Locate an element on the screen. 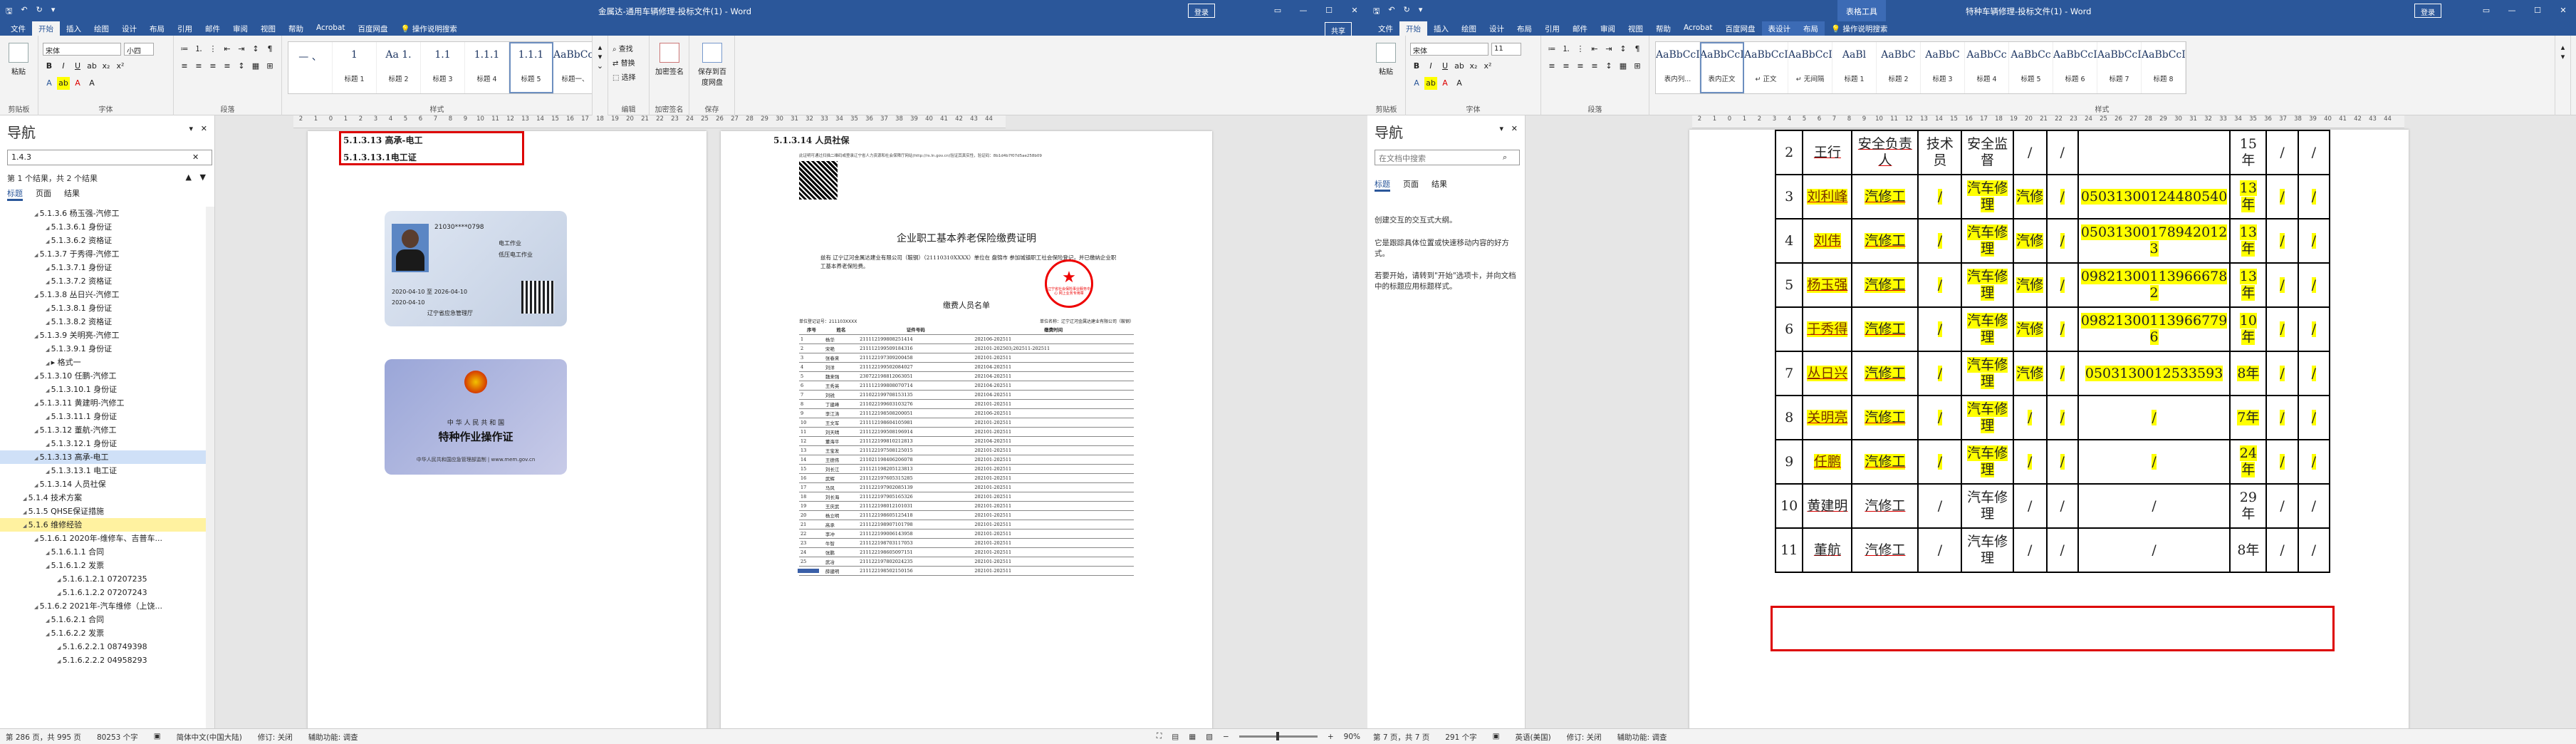  next-result-icon: ▼ is located at coordinates (203, 177).